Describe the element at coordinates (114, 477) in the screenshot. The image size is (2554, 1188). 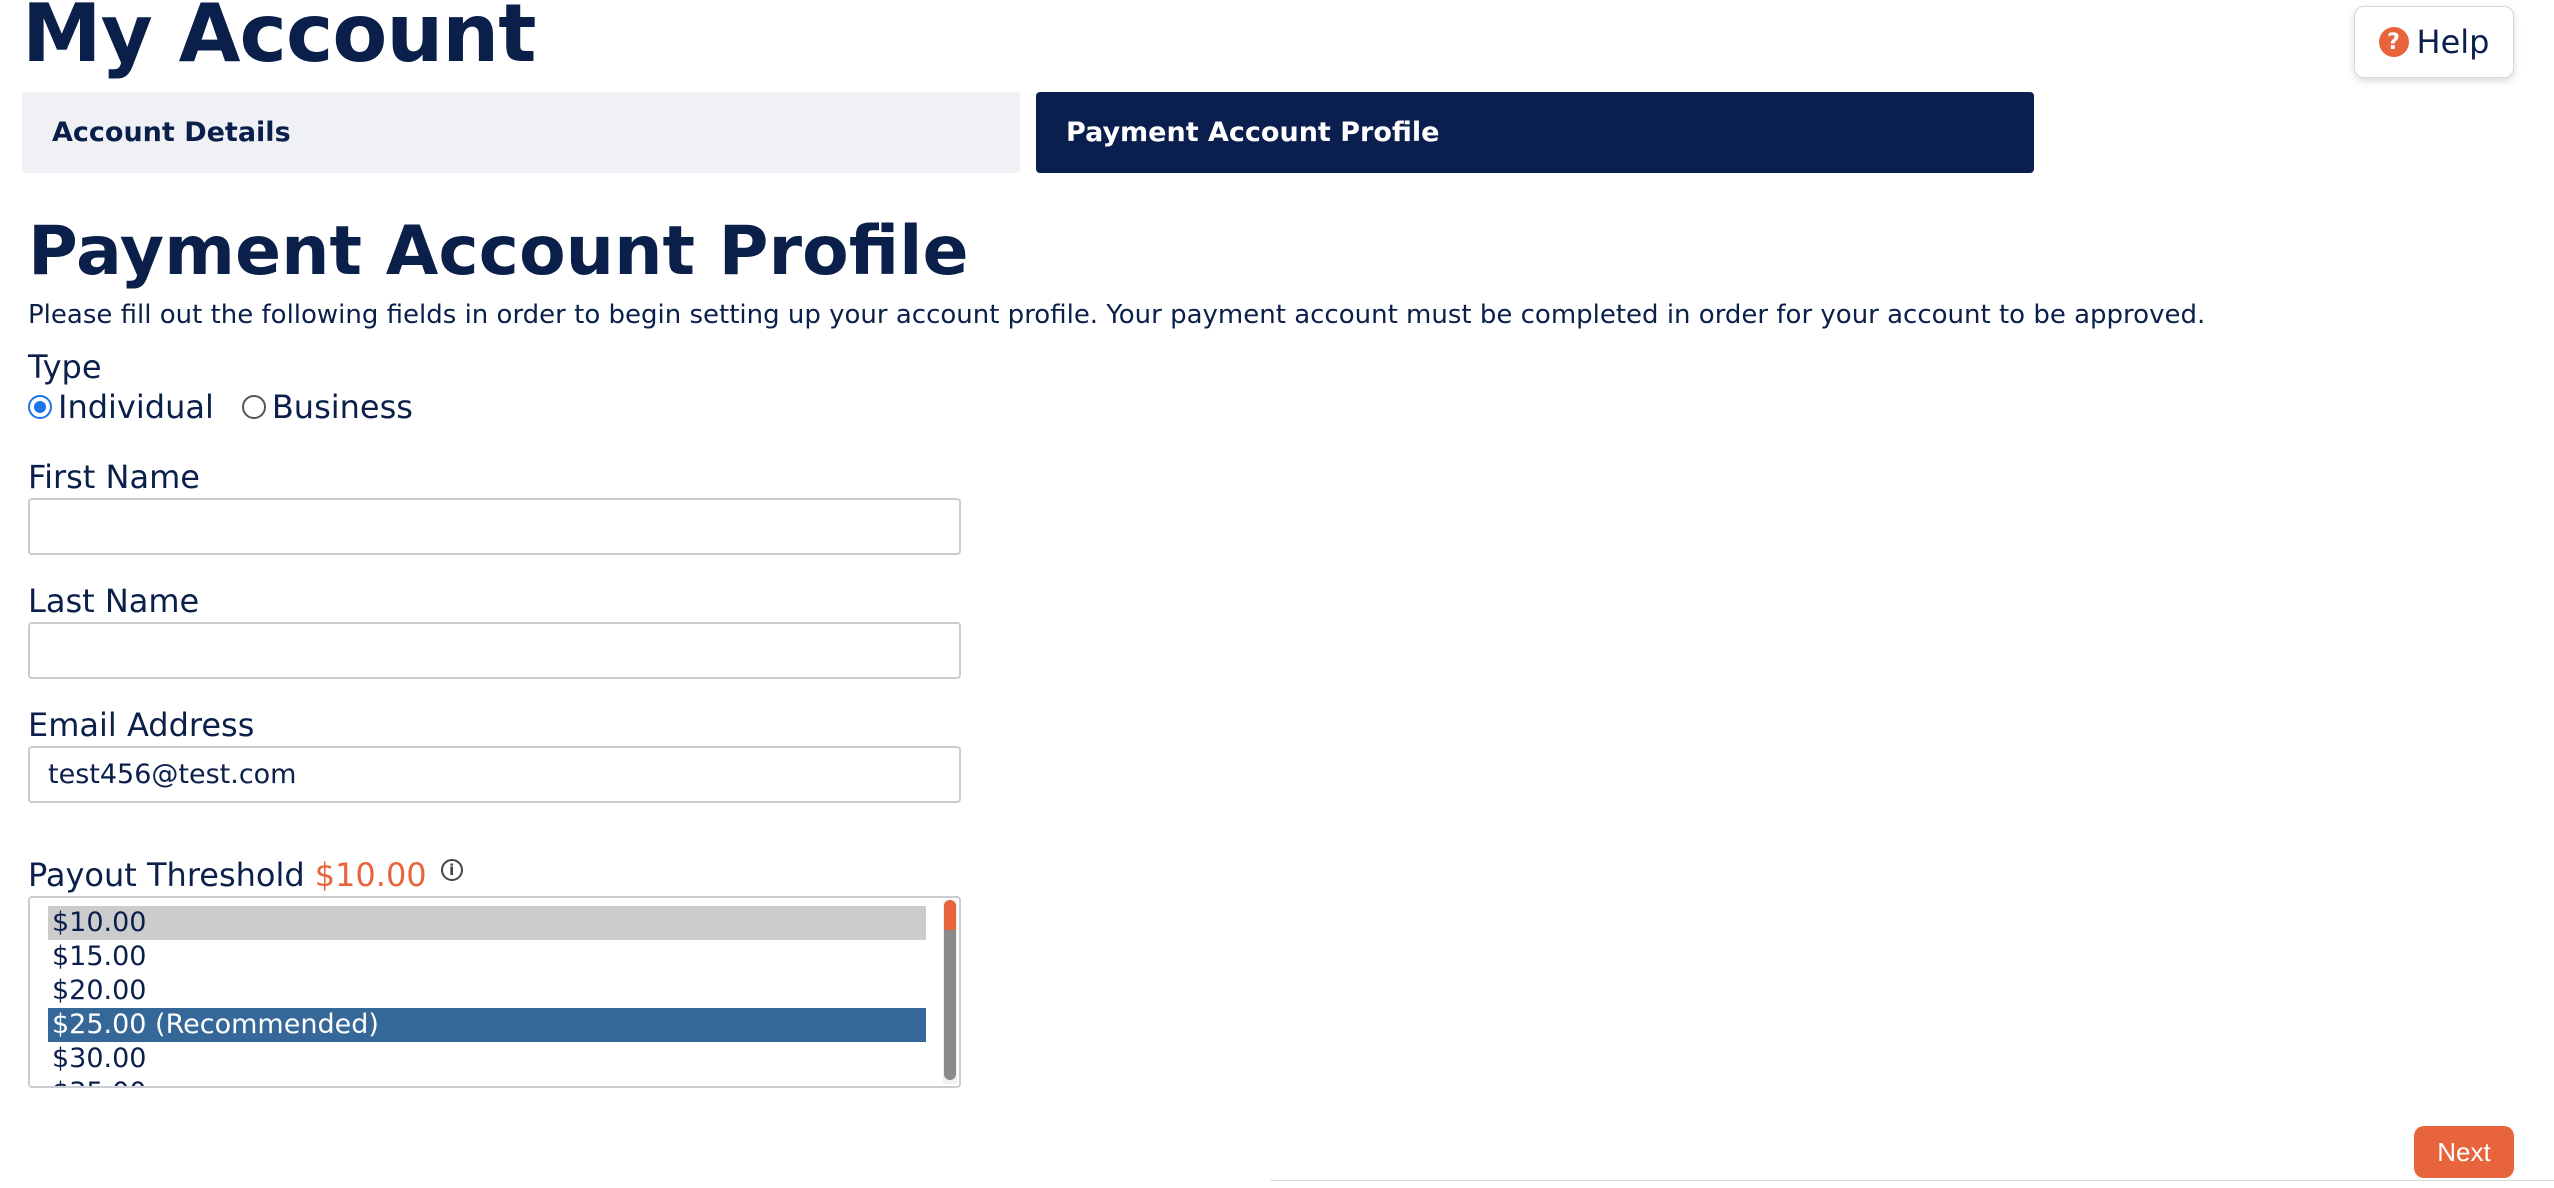
I see `first-name-label: First Name` at that location.